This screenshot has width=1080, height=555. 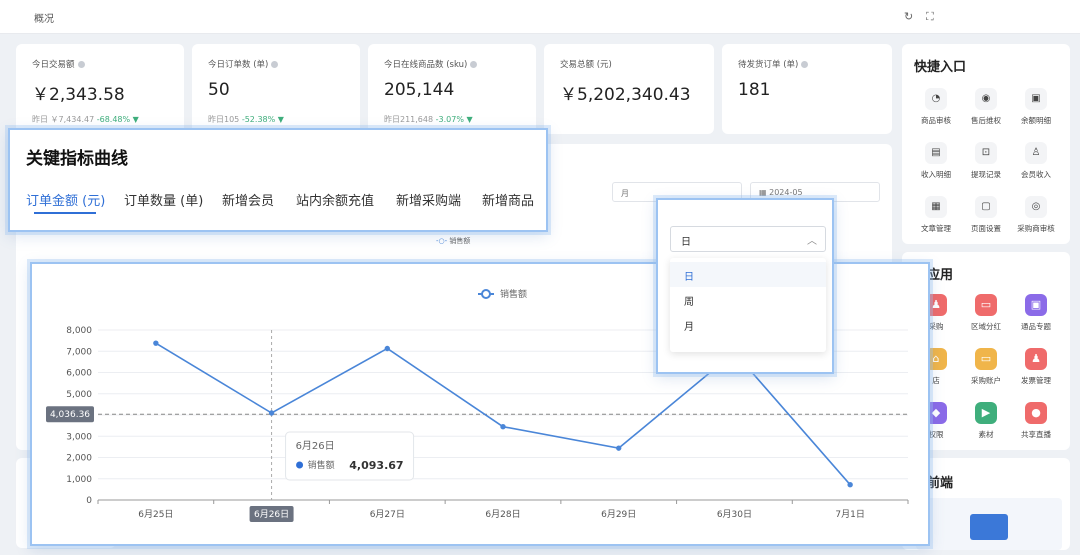 I want to click on quick-item-after-sales: ◉ 售后维权, so click(x=986, y=107).